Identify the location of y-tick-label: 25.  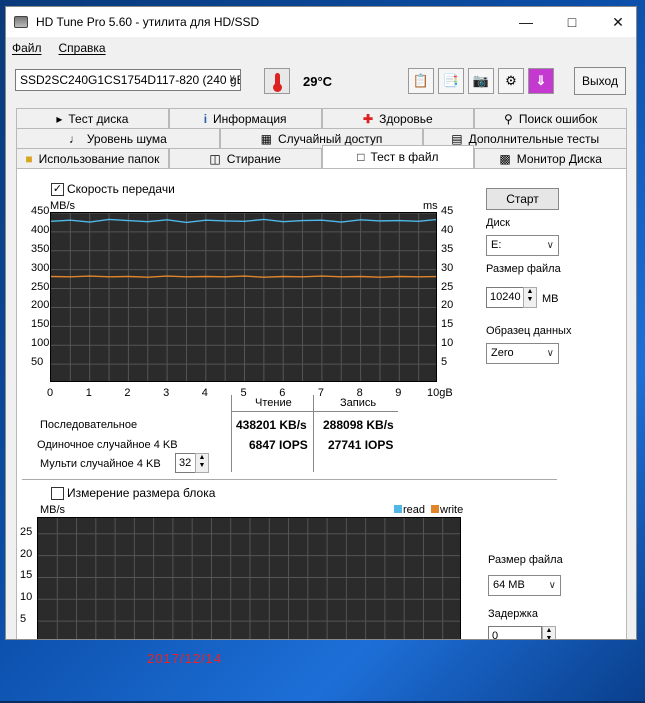
(26, 531).